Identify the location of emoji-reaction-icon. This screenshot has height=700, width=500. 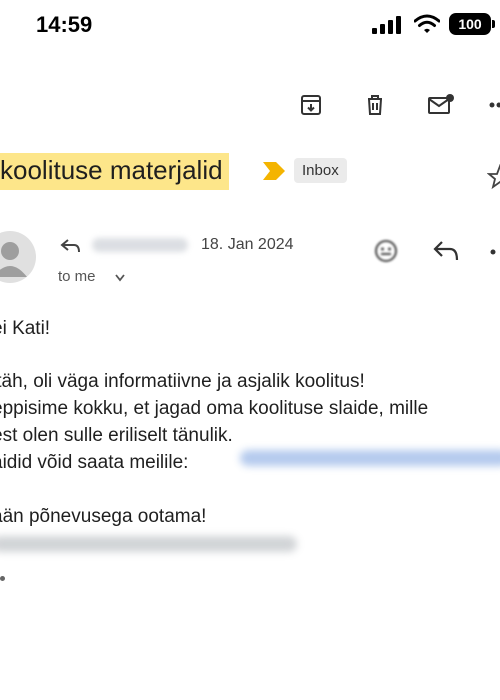
(386, 251).